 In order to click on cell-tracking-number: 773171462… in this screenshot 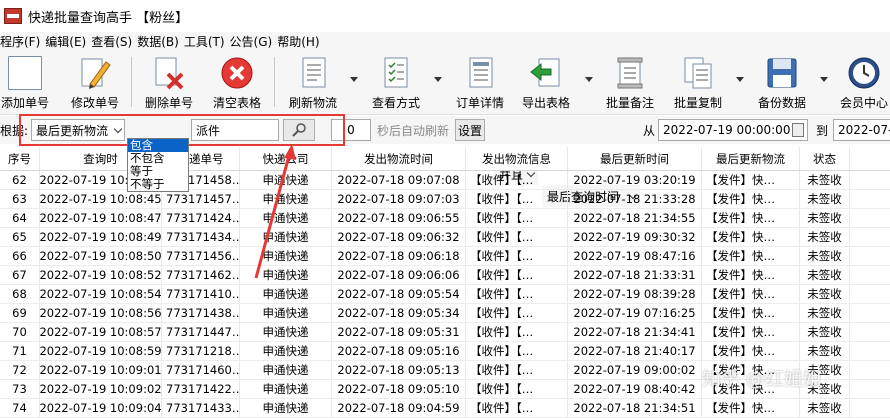, I will do `click(201, 275)`.